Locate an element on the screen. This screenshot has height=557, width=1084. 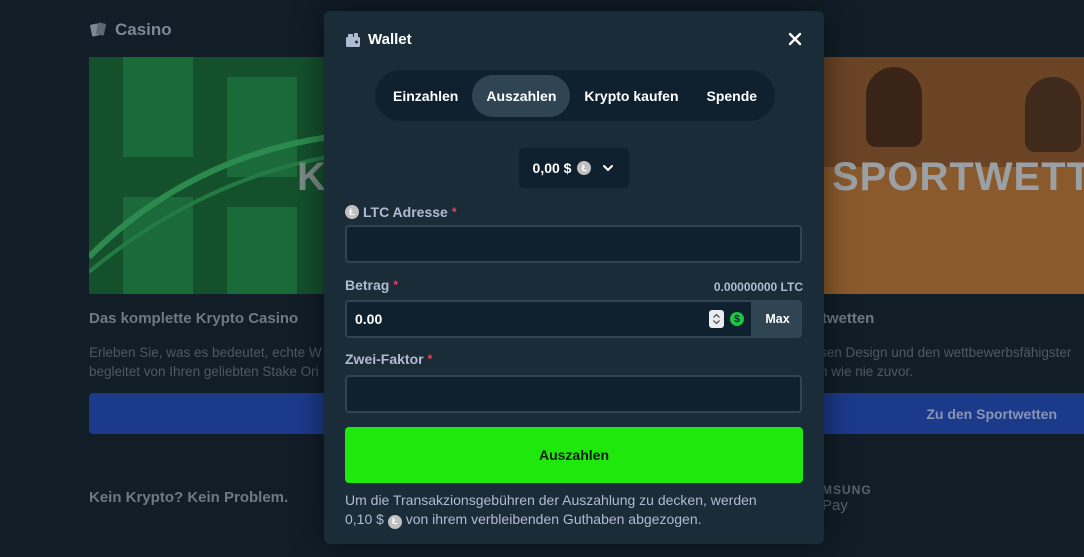
casino-label: Casino is located at coordinates (143, 29).